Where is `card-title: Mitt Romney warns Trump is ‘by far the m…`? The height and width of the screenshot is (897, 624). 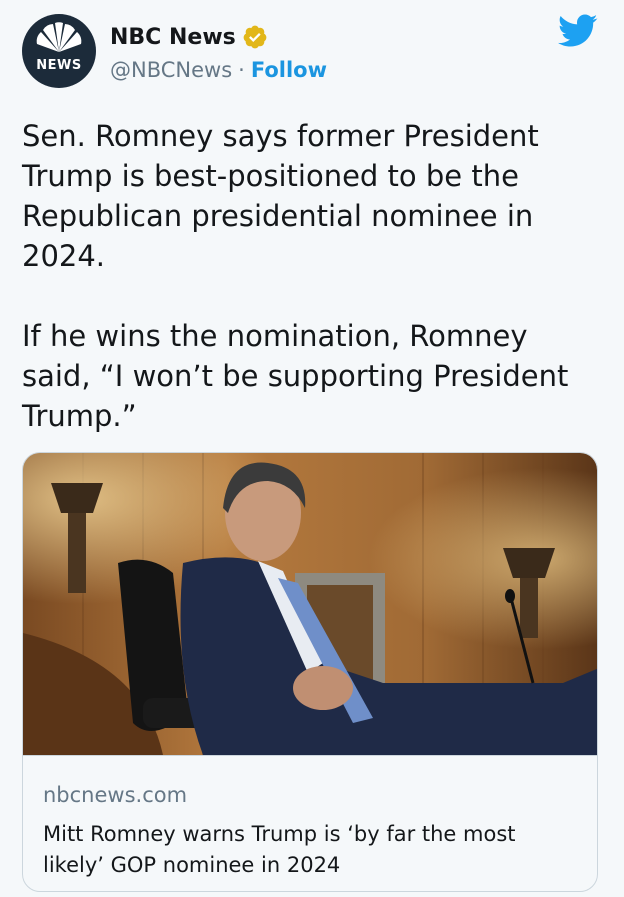
card-title: Mitt Romney warns Trump is ‘by far the m… is located at coordinates (308, 850).